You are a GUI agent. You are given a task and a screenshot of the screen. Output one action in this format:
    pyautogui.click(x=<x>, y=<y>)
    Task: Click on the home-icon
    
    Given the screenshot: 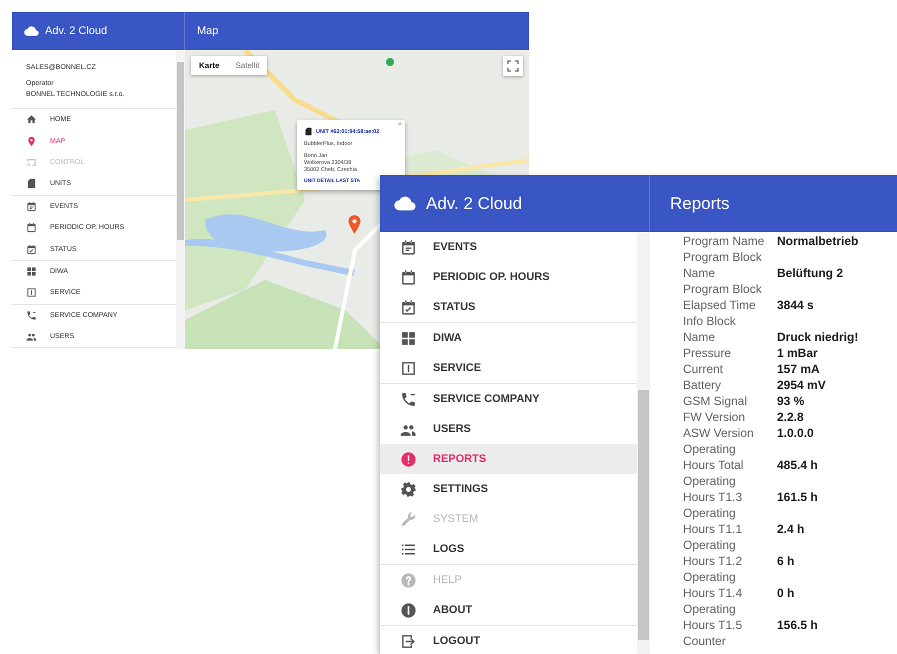 What is the action you would take?
    pyautogui.click(x=31, y=120)
    